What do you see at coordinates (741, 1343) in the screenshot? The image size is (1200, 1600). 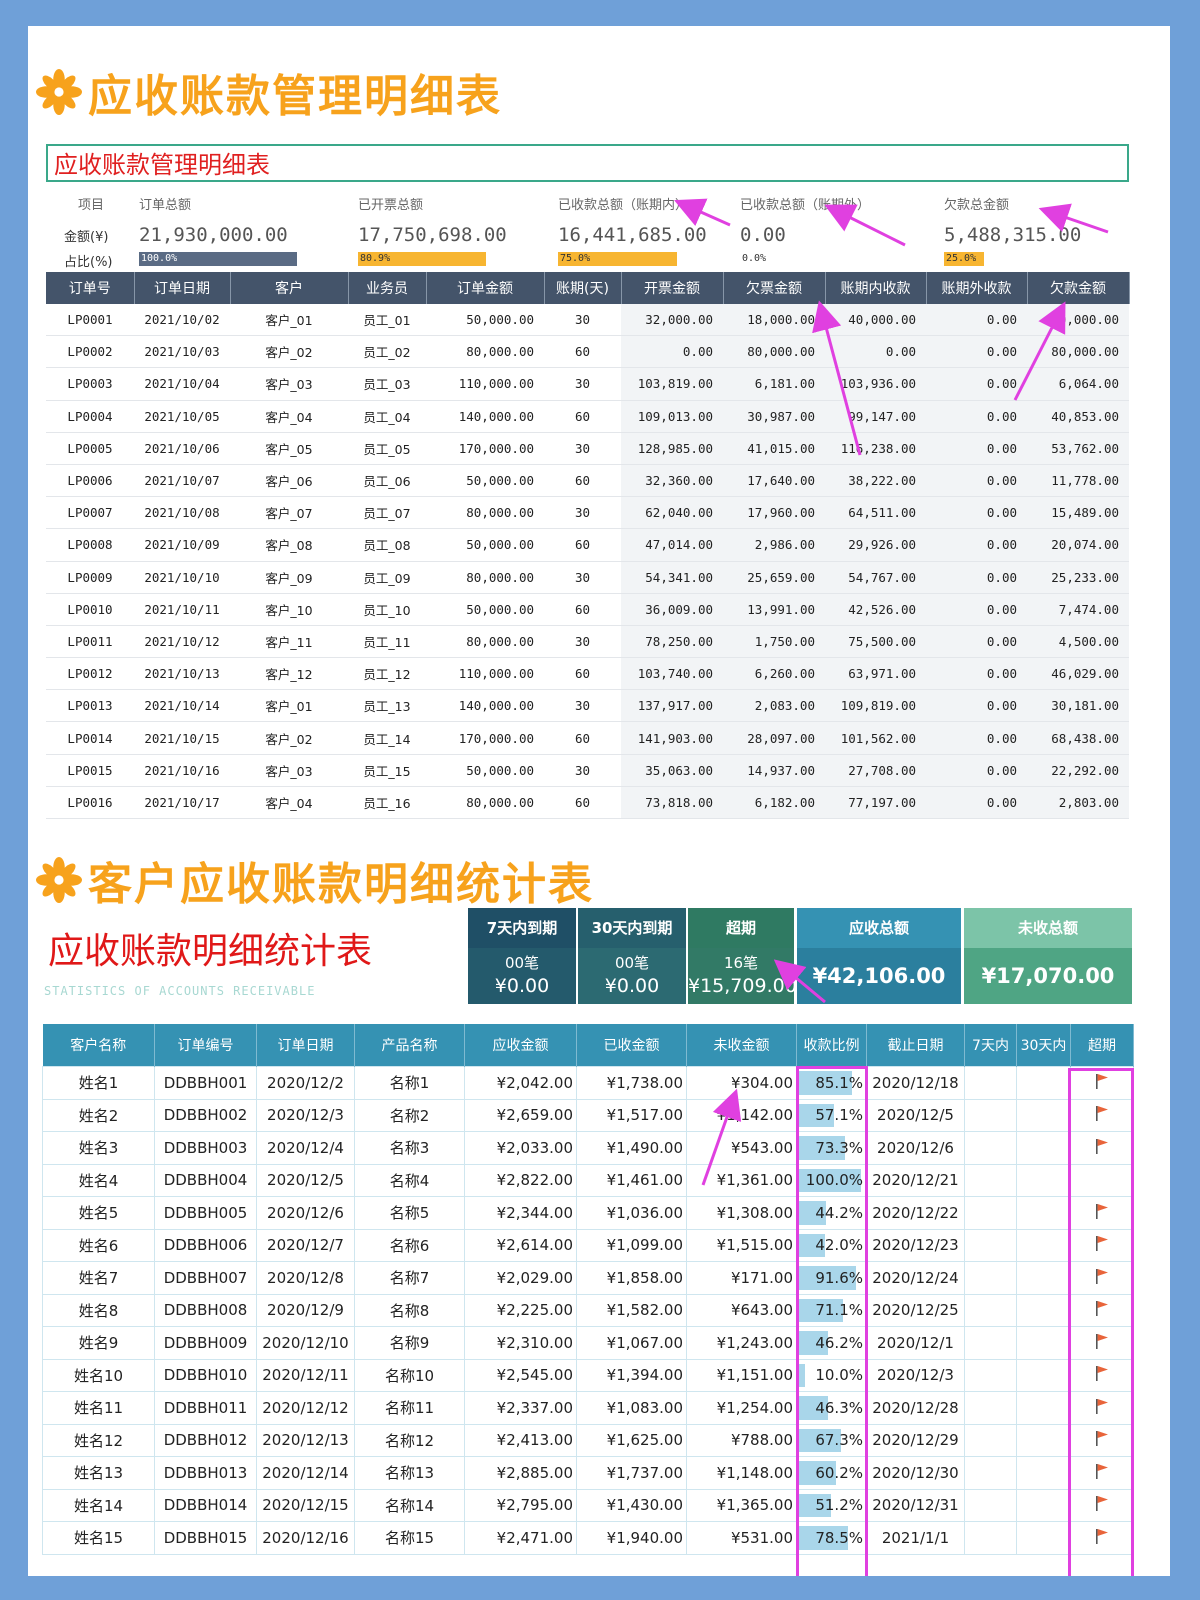 I see `table-cell: ¥1,243.00` at bounding box center [741, 1343].